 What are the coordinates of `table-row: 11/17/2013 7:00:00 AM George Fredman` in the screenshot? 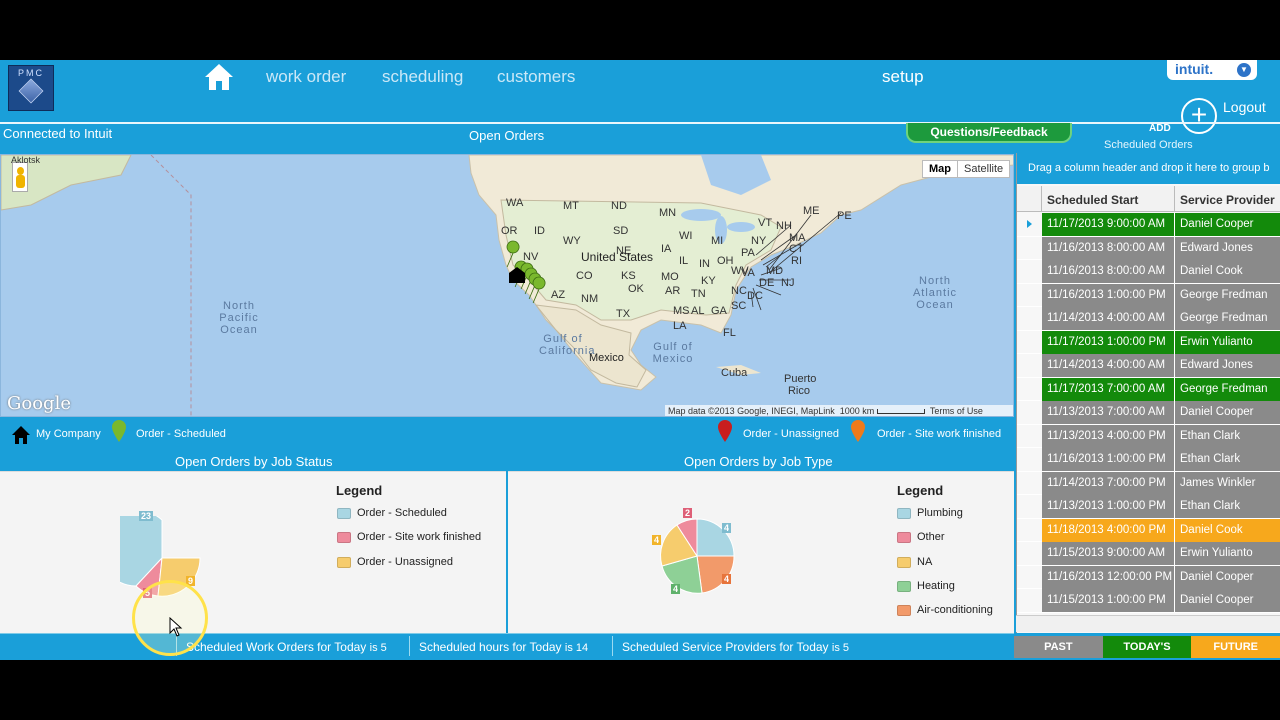 It's located at (1148, 389).